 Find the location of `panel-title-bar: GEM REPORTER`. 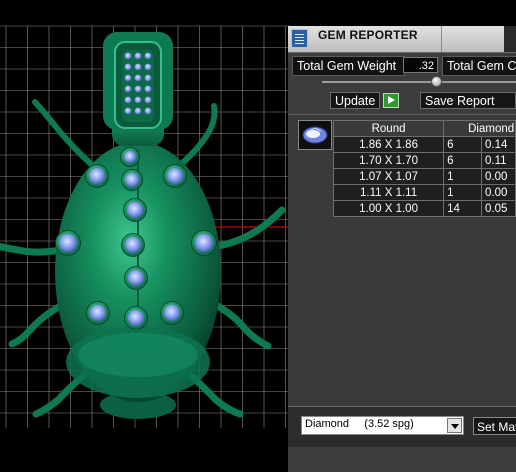

panel-title-bar: GEM REPORTER is located at coordinates (402, 39).